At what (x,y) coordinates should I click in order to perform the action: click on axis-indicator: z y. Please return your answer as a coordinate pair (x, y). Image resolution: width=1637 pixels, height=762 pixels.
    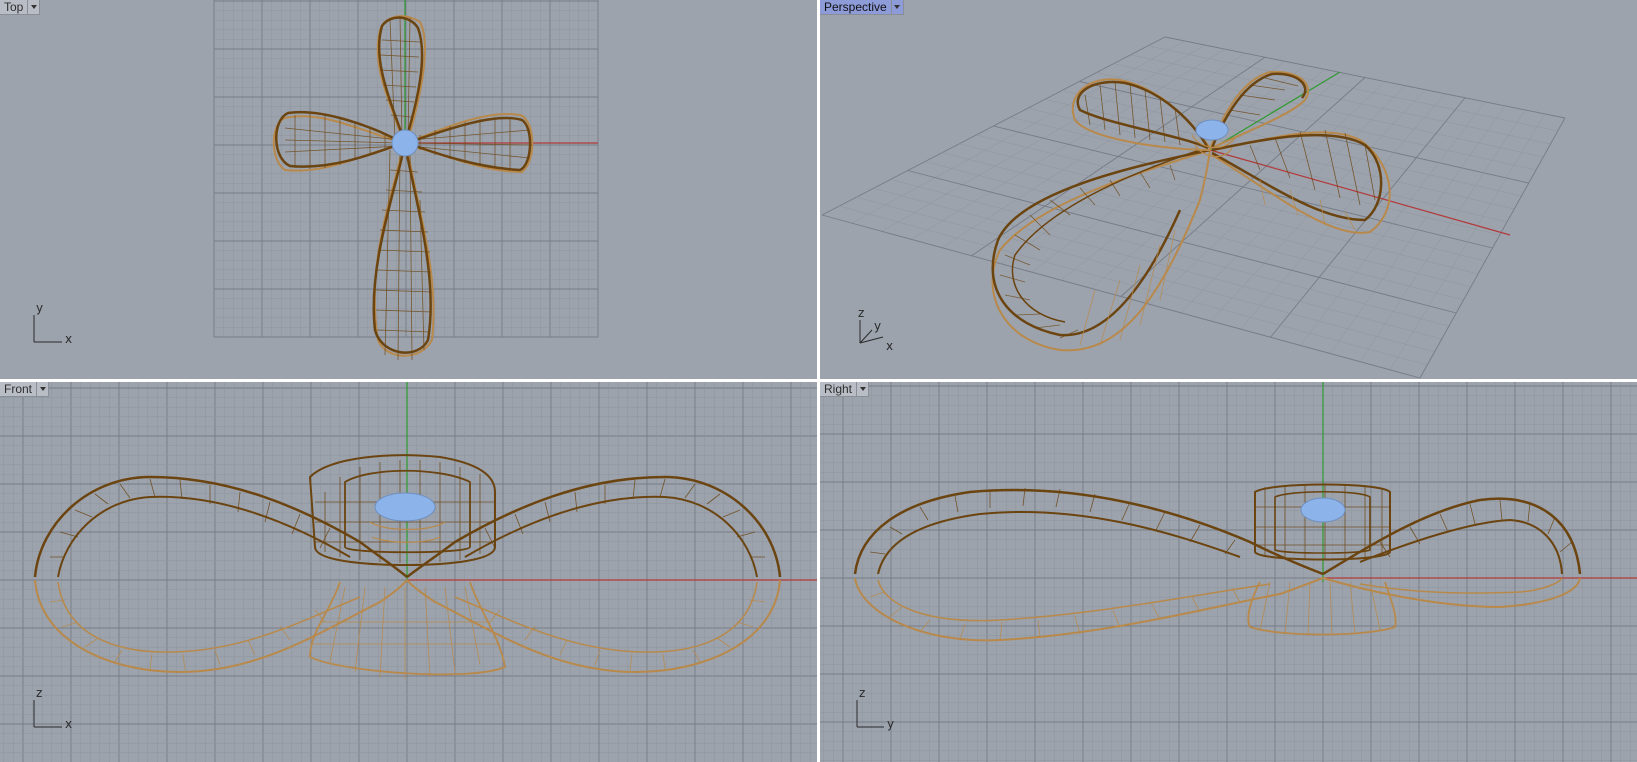
    Looking at the image, I should click on (875, 708).